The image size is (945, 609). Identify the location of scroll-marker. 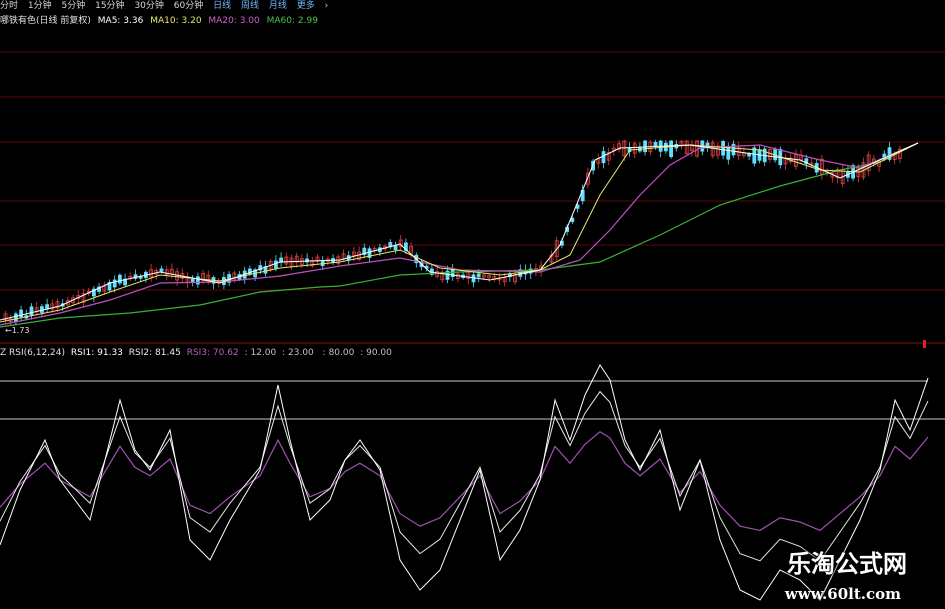
(924, 344).